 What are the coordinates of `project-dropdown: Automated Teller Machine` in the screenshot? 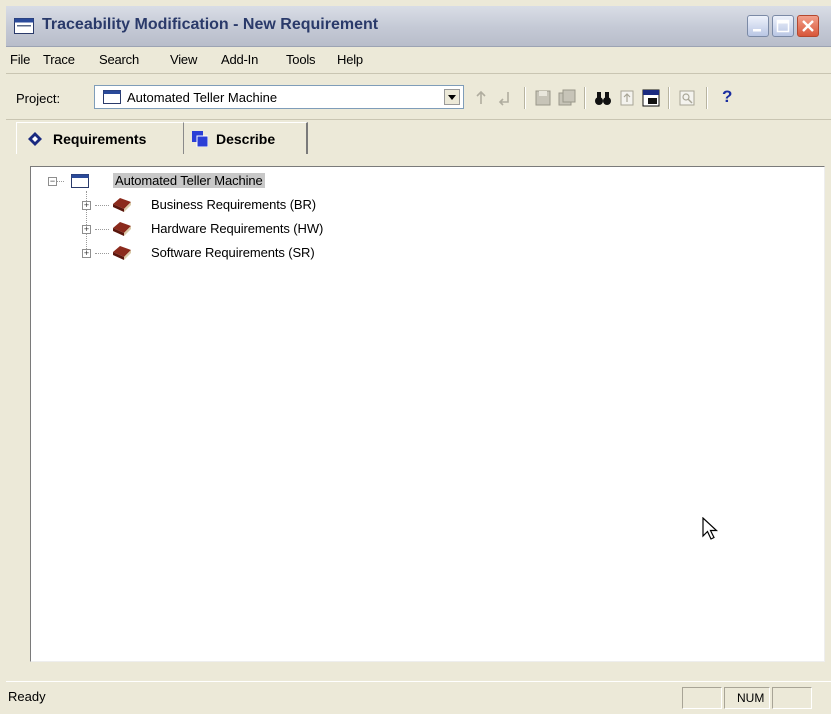 It's located at (279, 97).